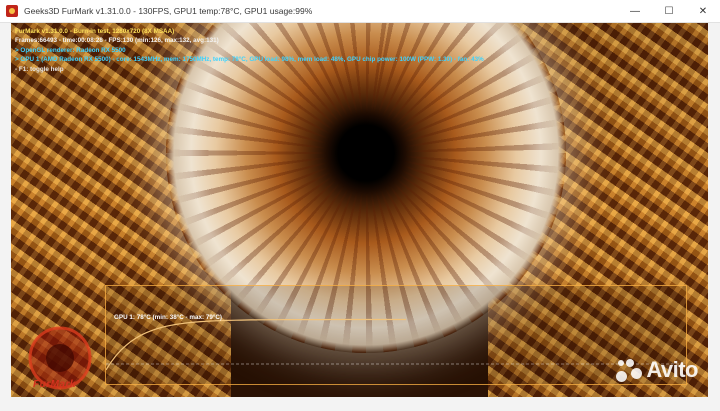  Describe the element at coordinates (12, 11) in the screenshot. I see `furmark-app-icon` at that location.